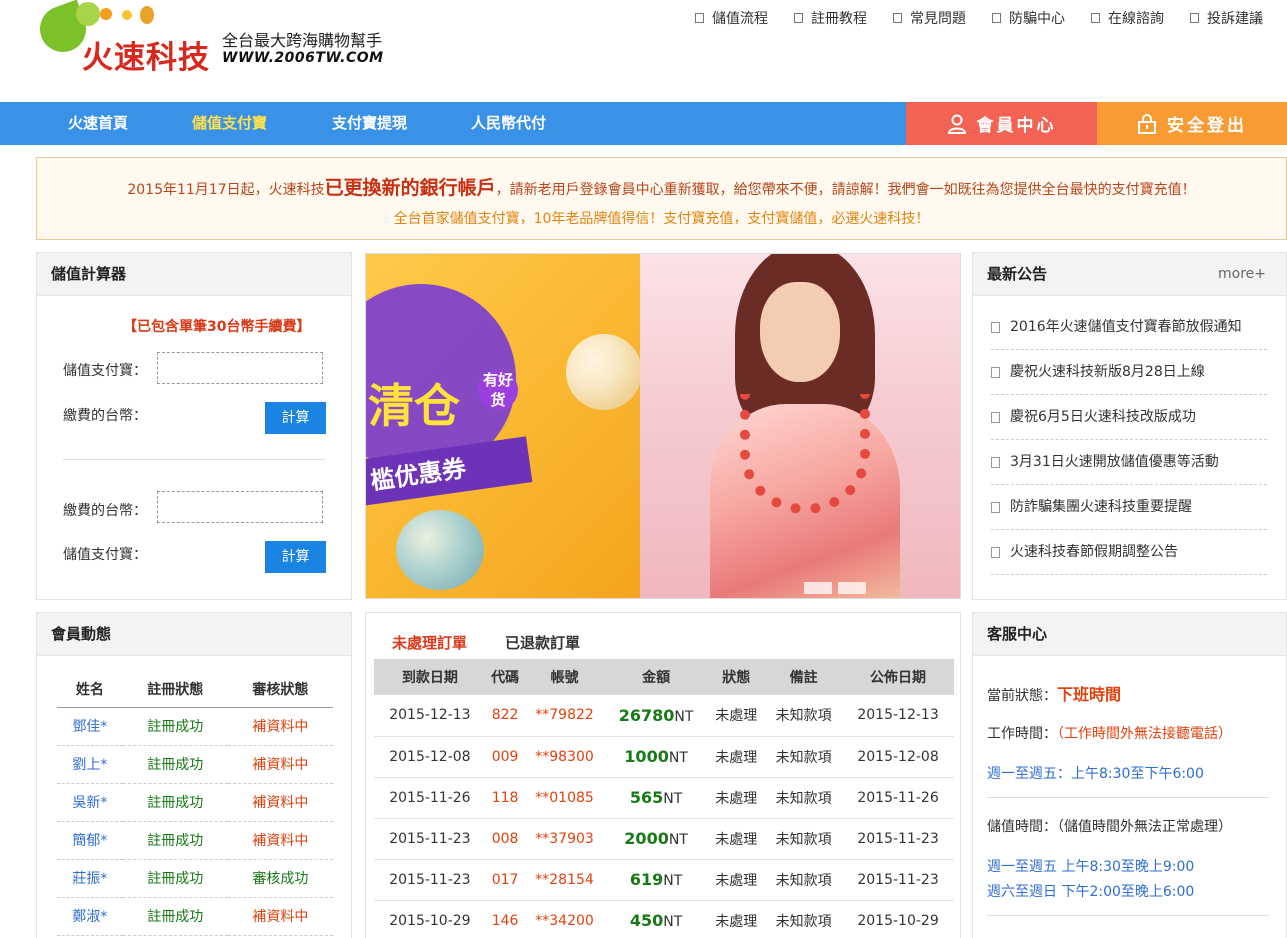 The image size is (1287, 938). What do you see at coordinates (195, 764) in the screenshot?
I see `table-row: 劉上* 註冊成功 補資料中` at bounding box center [195, 764].